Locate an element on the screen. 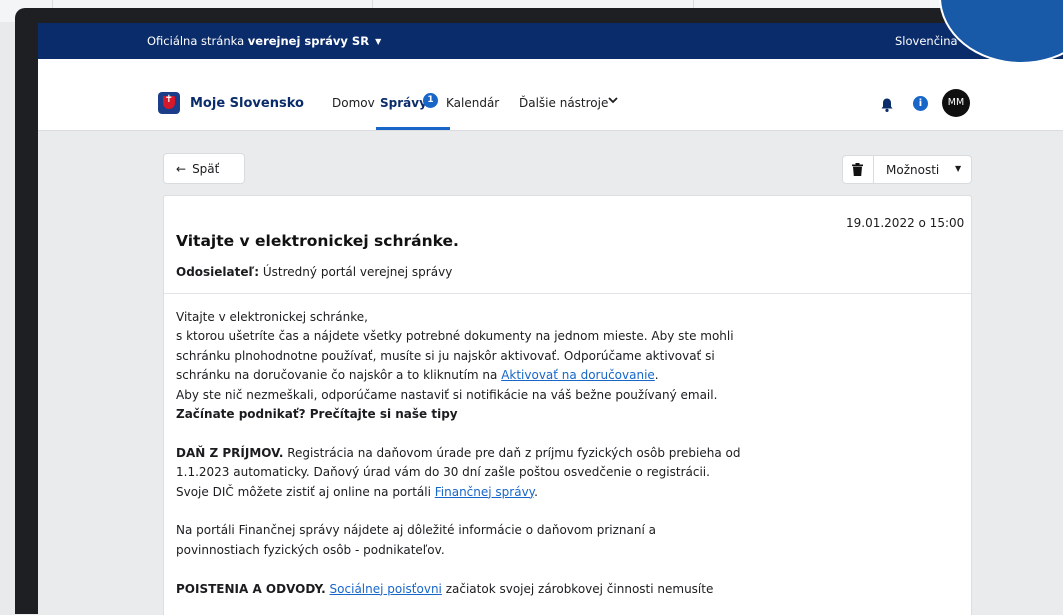  language-label: Slovenčina is located at coordinates (926, 41).